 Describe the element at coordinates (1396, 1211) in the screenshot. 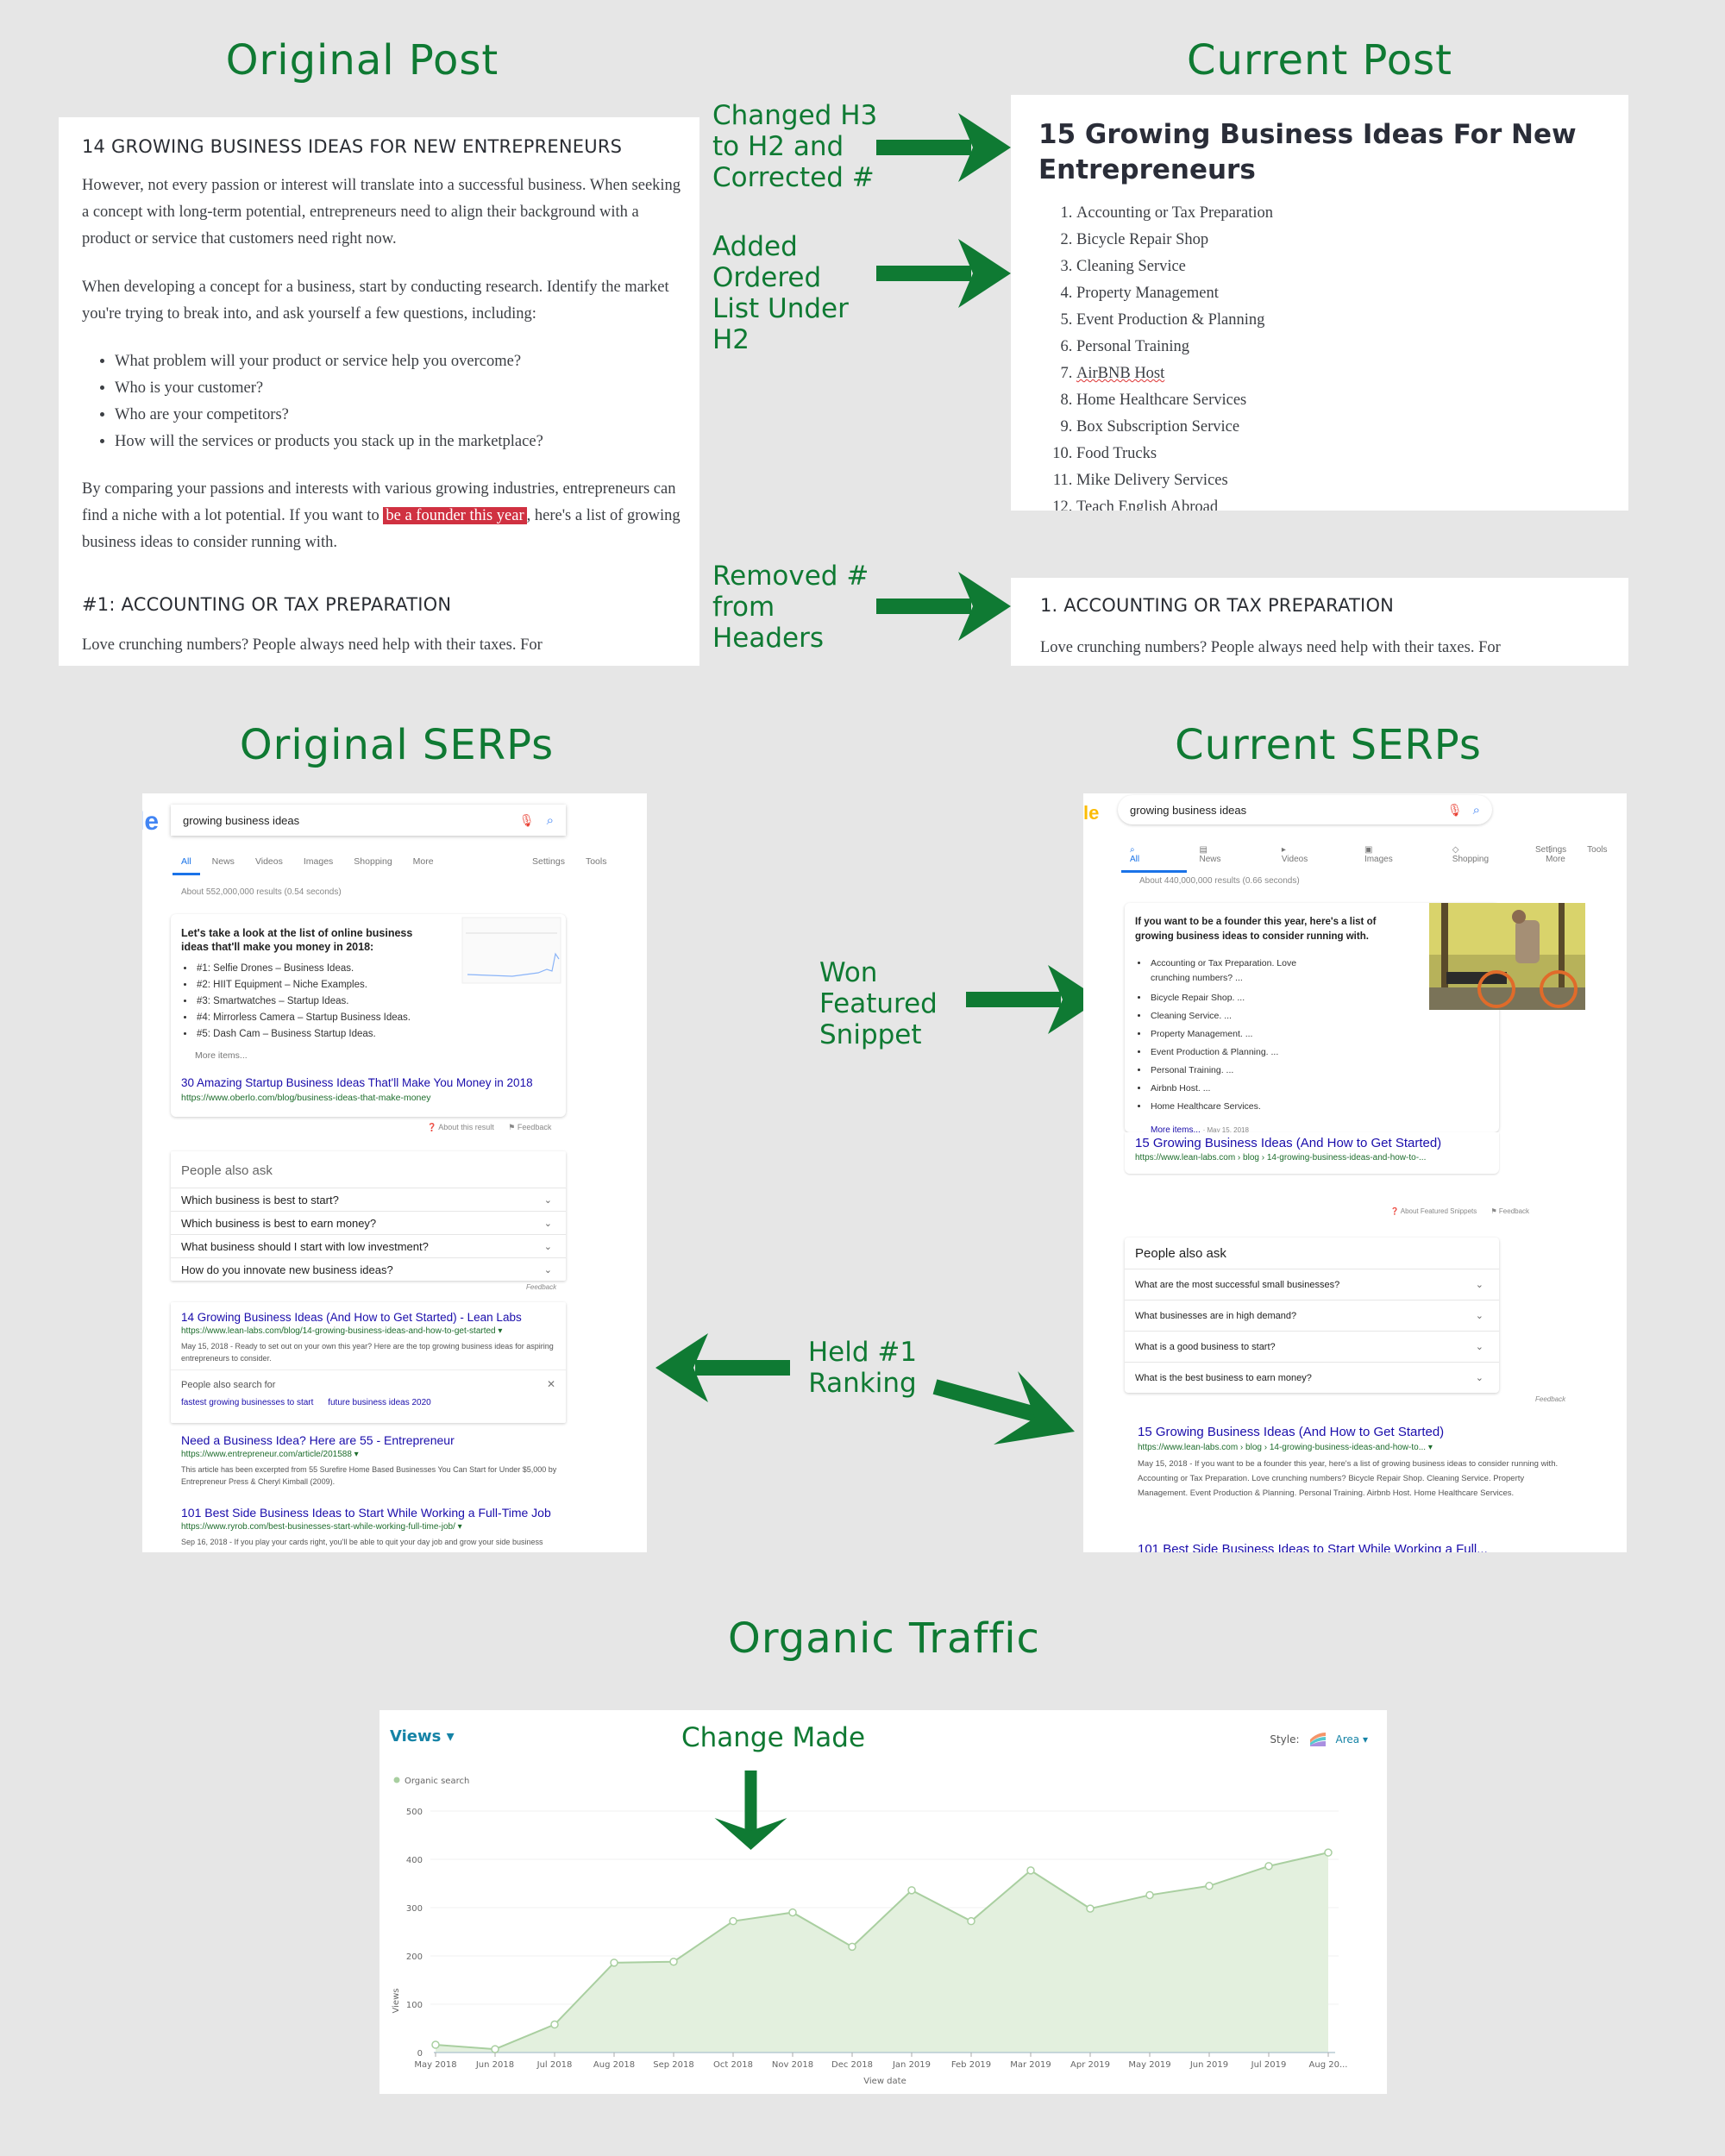

I see `help-icon: ❓` at that location.